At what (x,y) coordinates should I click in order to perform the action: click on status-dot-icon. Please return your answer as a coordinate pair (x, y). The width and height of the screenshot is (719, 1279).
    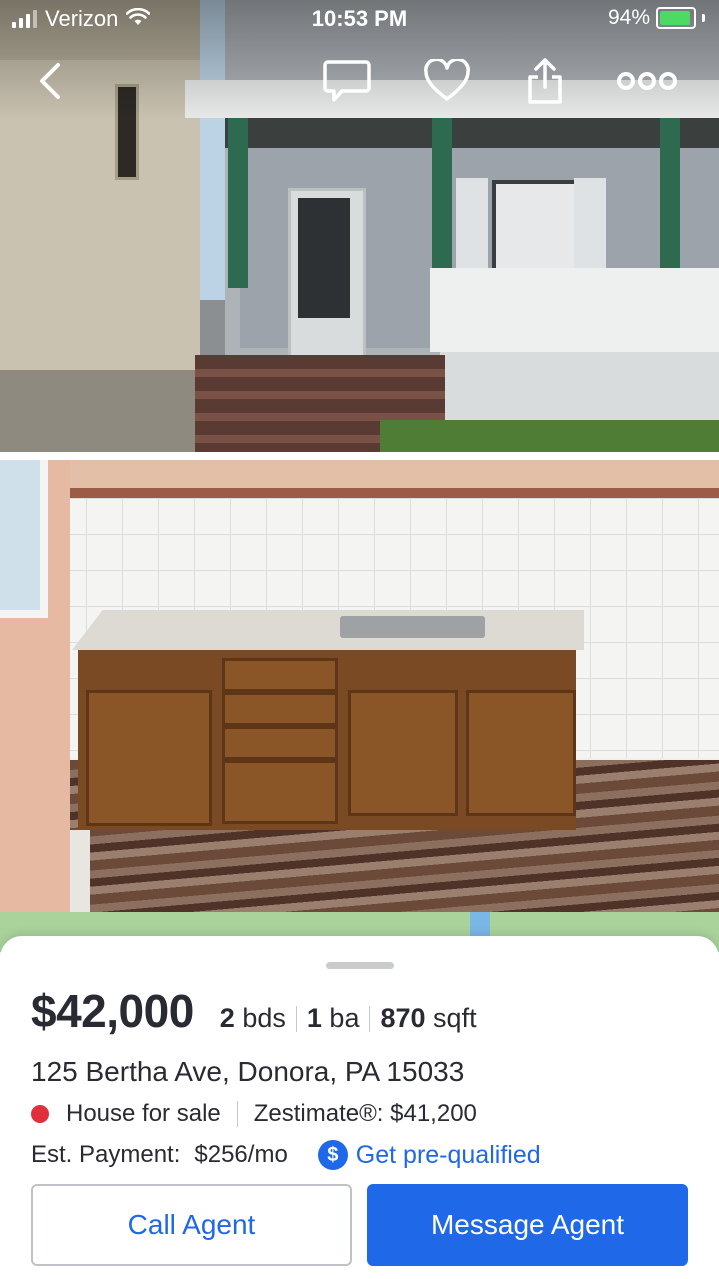
    Looking at the image, I should click on (40, 1114).